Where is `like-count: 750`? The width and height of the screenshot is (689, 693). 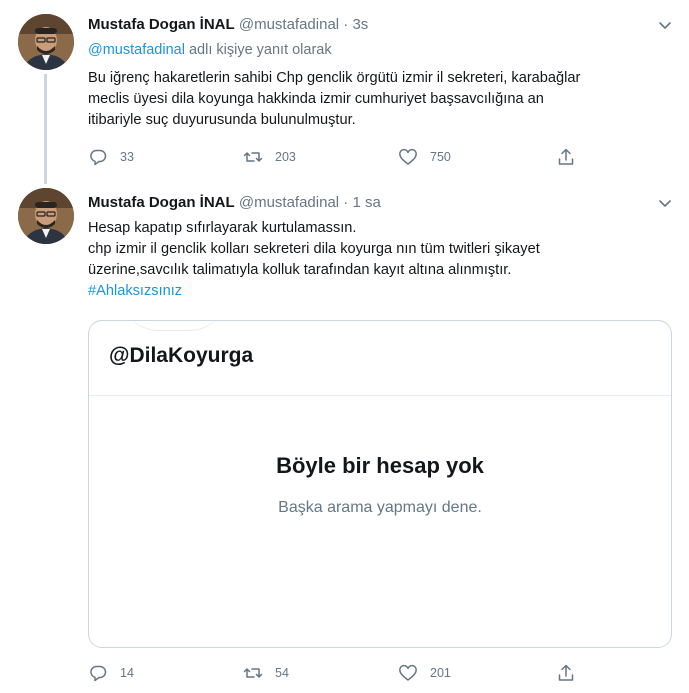 like-count: 750 is located at coordinates (440, 157).